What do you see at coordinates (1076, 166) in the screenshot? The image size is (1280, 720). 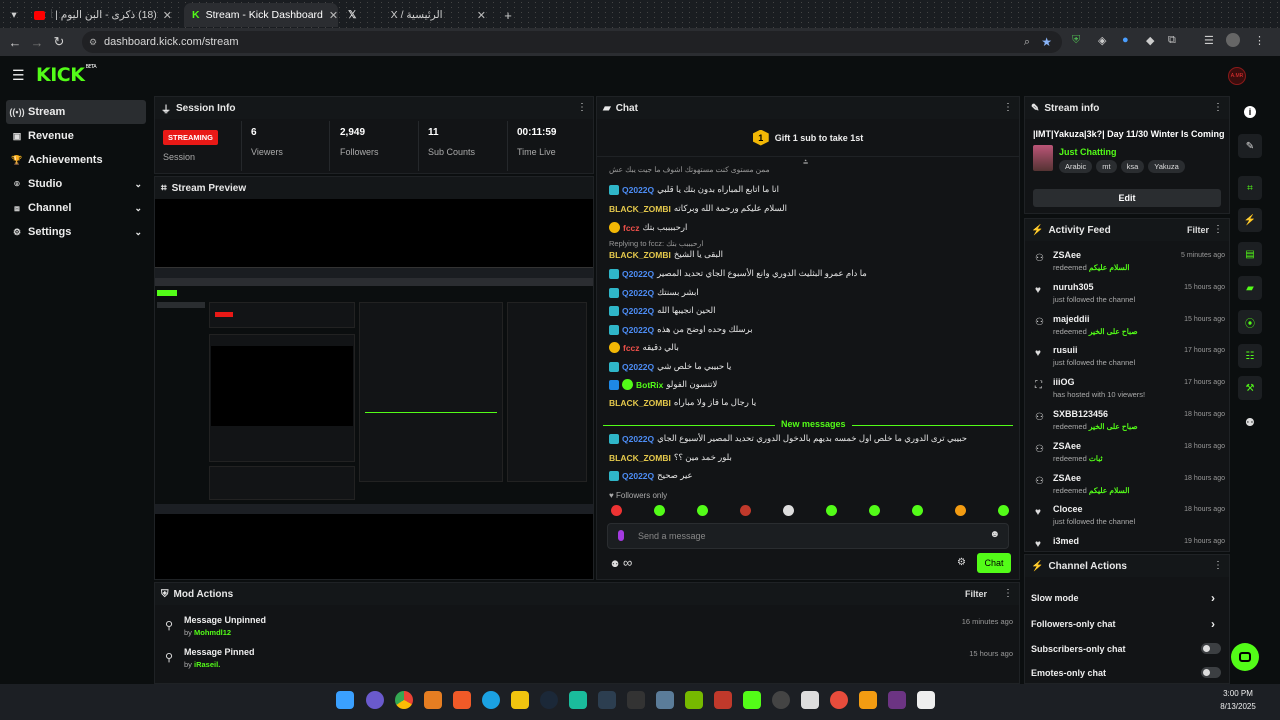 I see `stream-tag: Arabic` at bounding box center [1076, 166].